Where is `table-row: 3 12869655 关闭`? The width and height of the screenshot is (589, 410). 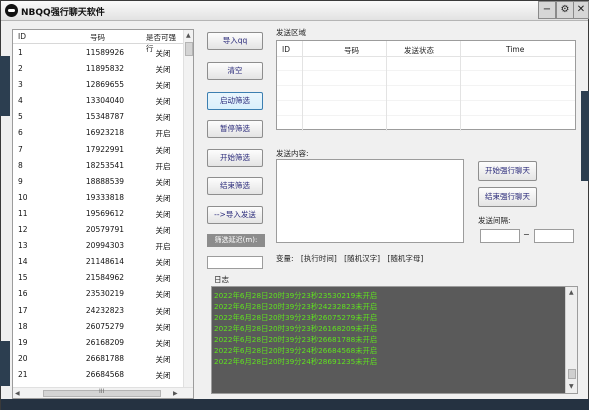
table-row: 3 12869655 关闭 is located at coordinates (98, 85).